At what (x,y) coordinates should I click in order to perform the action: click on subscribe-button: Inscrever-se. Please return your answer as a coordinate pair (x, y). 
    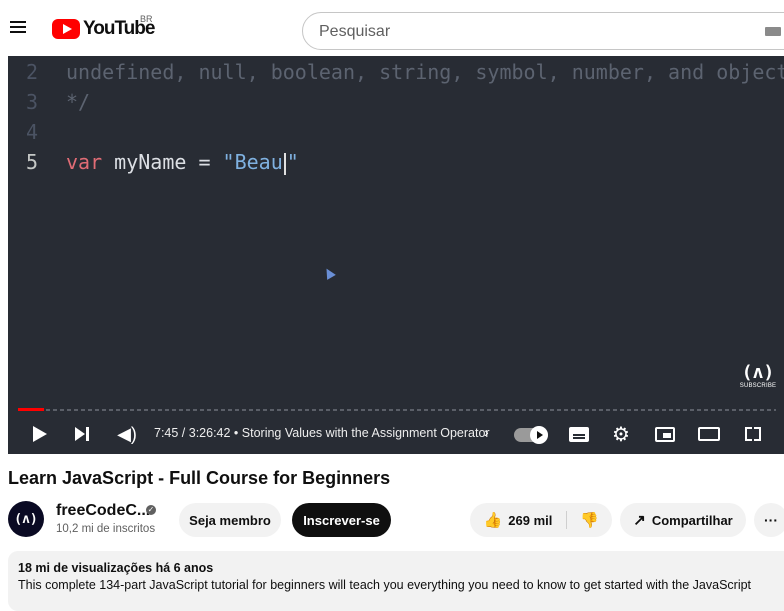
    Looking at the image, I should click on (341, 520).